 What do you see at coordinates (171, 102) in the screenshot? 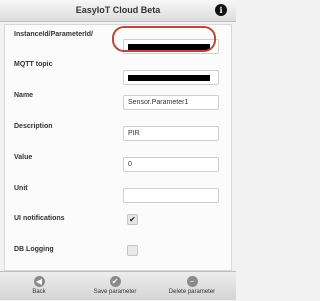
I see `name-input: Sensor.Parameter1` at bounding box center [171, 102].